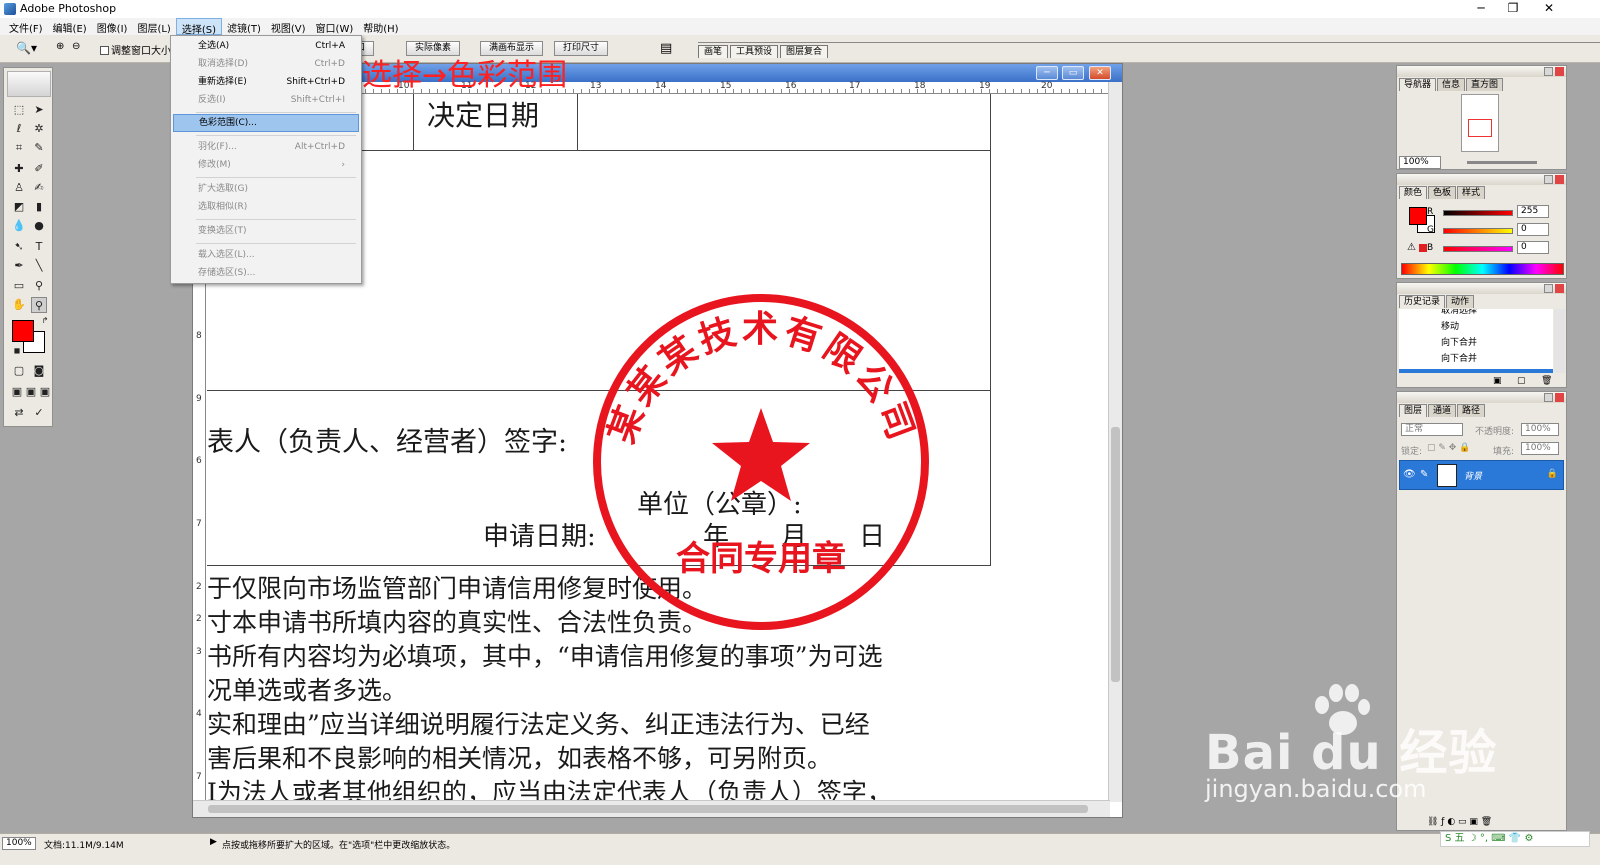 This screenshot has height=865, width=1600. I want to click on vertical-scrollbar, so click(1115, 442).